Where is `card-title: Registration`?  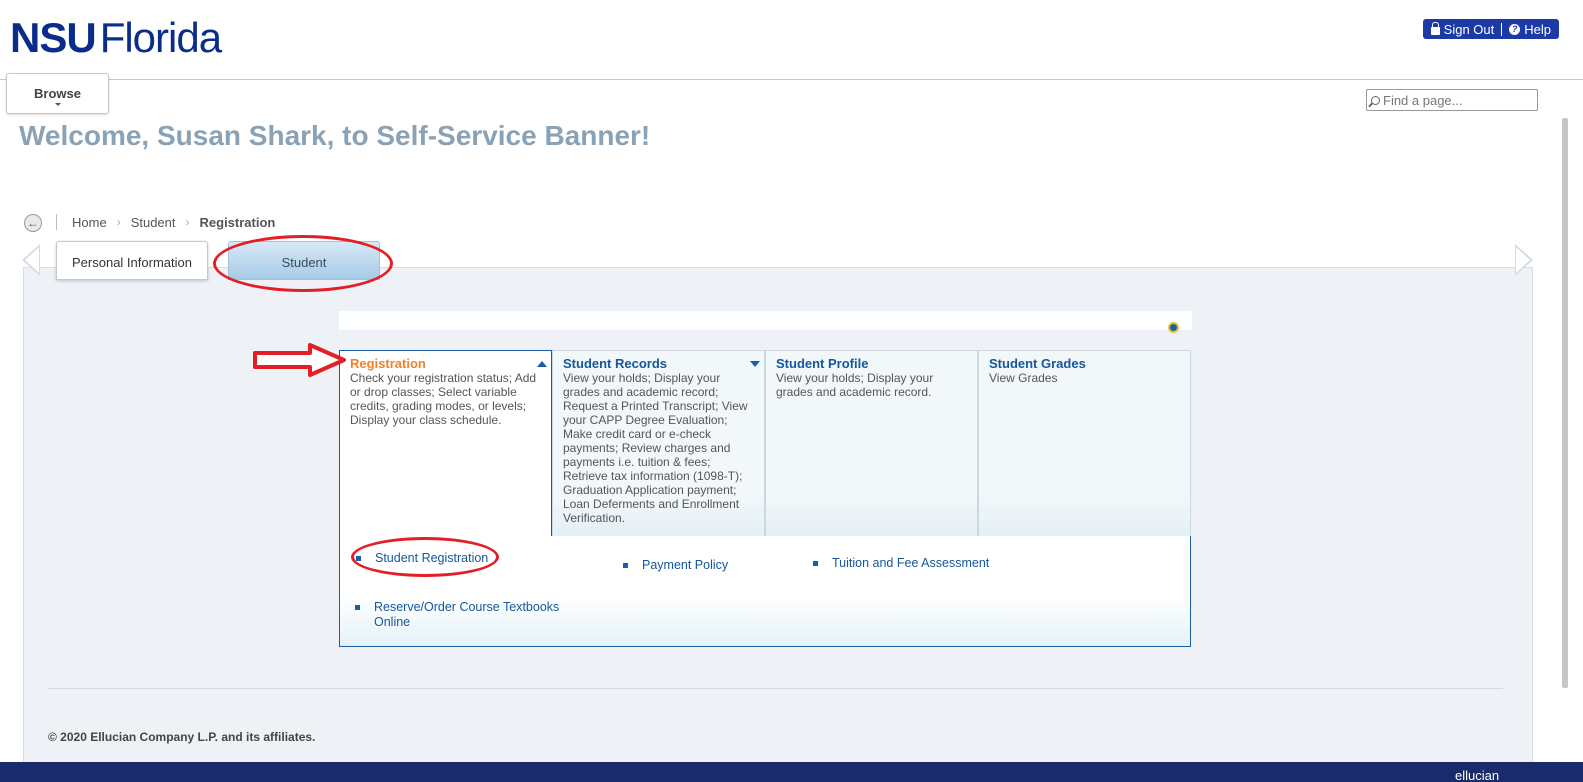
card-title: Registration is located at coordinates (445, 364).